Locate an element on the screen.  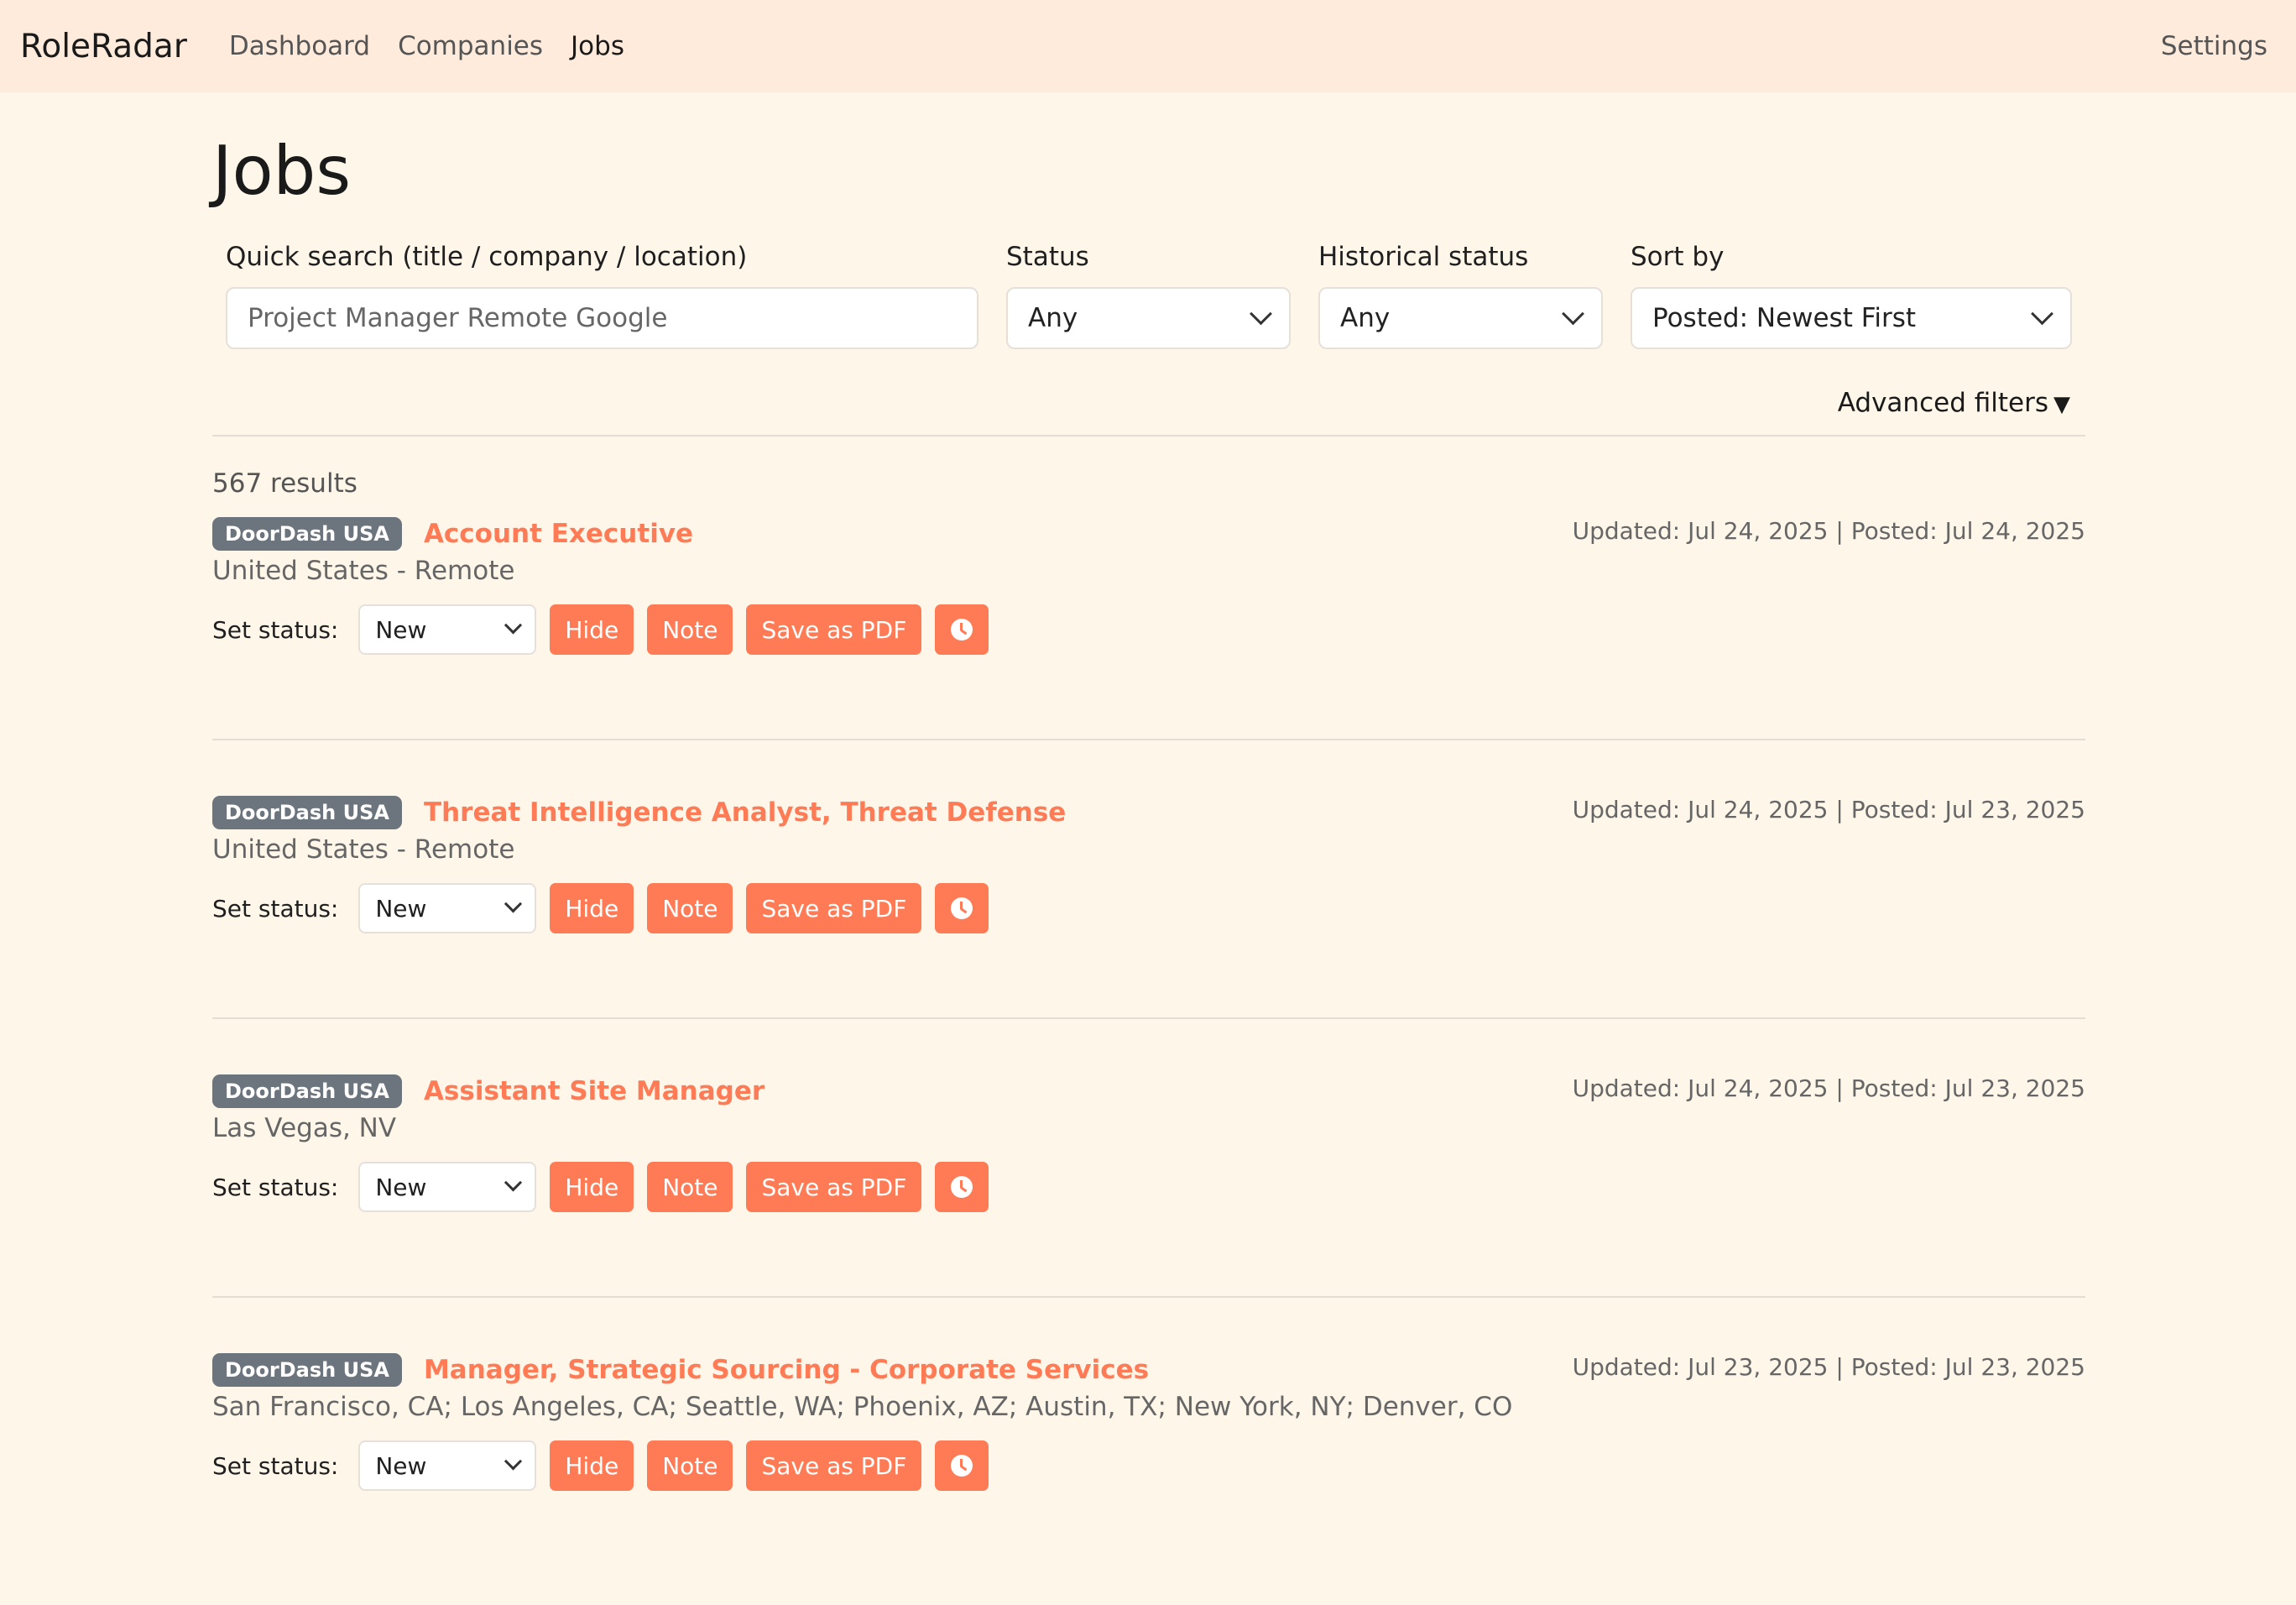
status-select-value: Any is located at coordinates (1053, 318).